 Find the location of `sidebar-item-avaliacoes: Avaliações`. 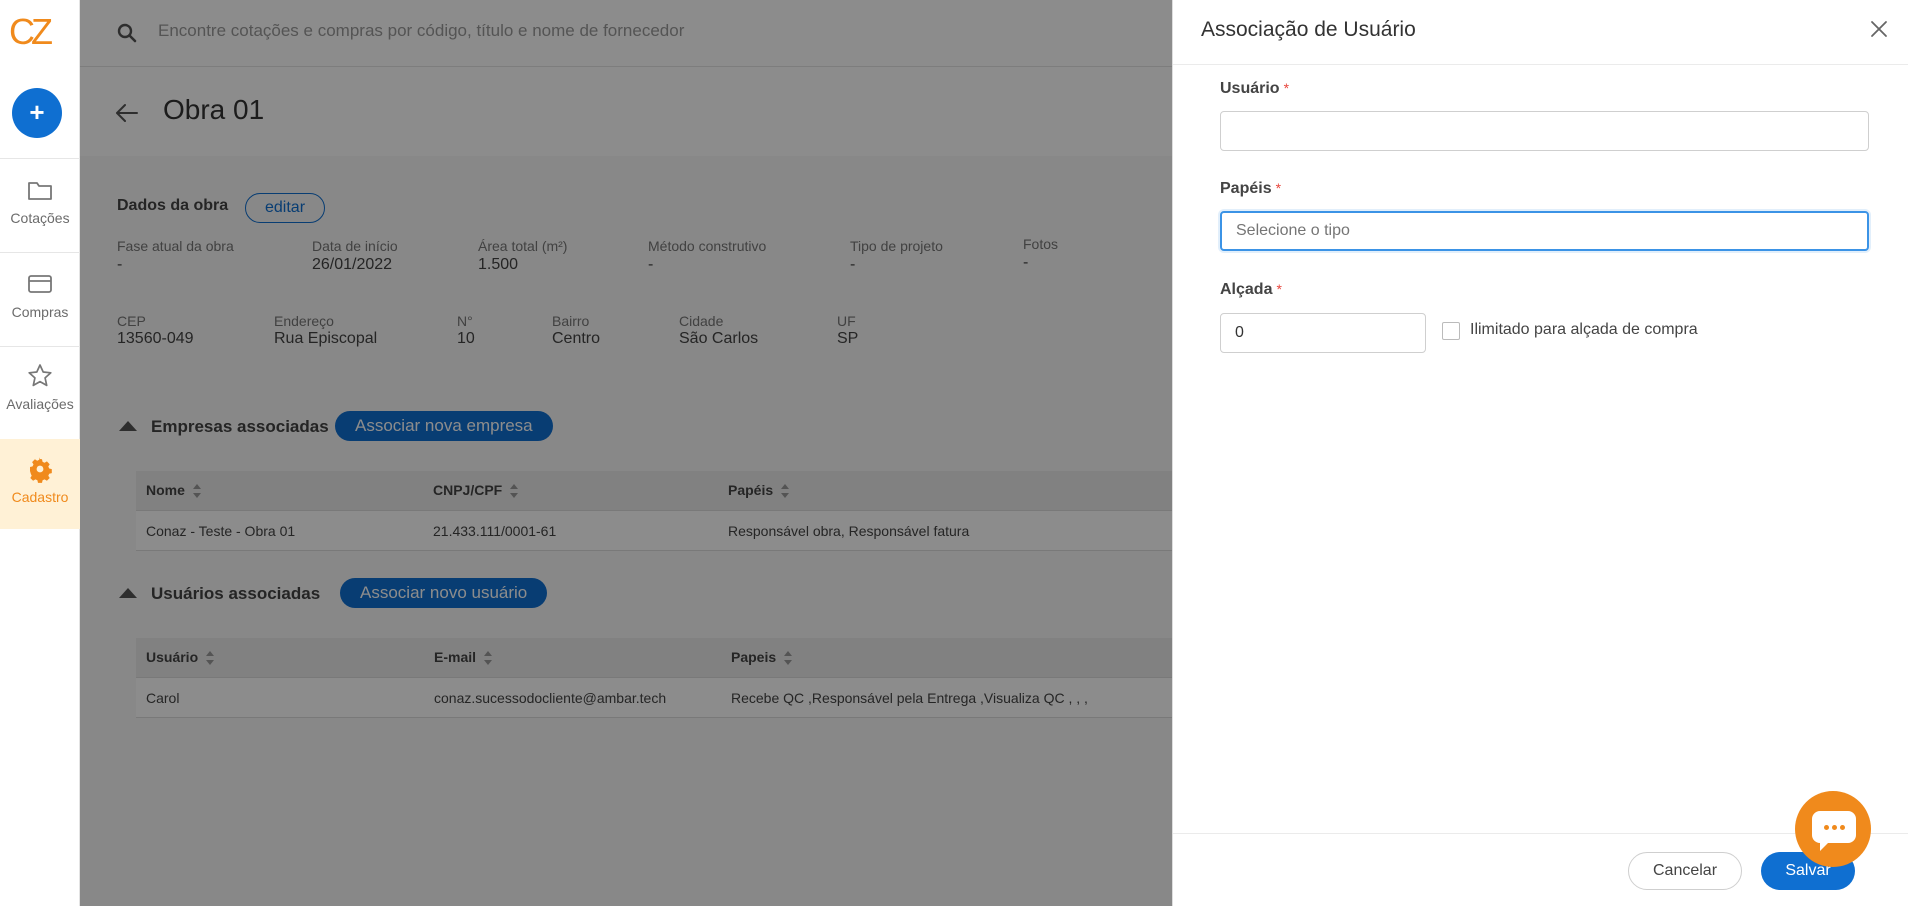

sidebar-item-avaliacoes: Avaliações is located at coordinates (40, 398).